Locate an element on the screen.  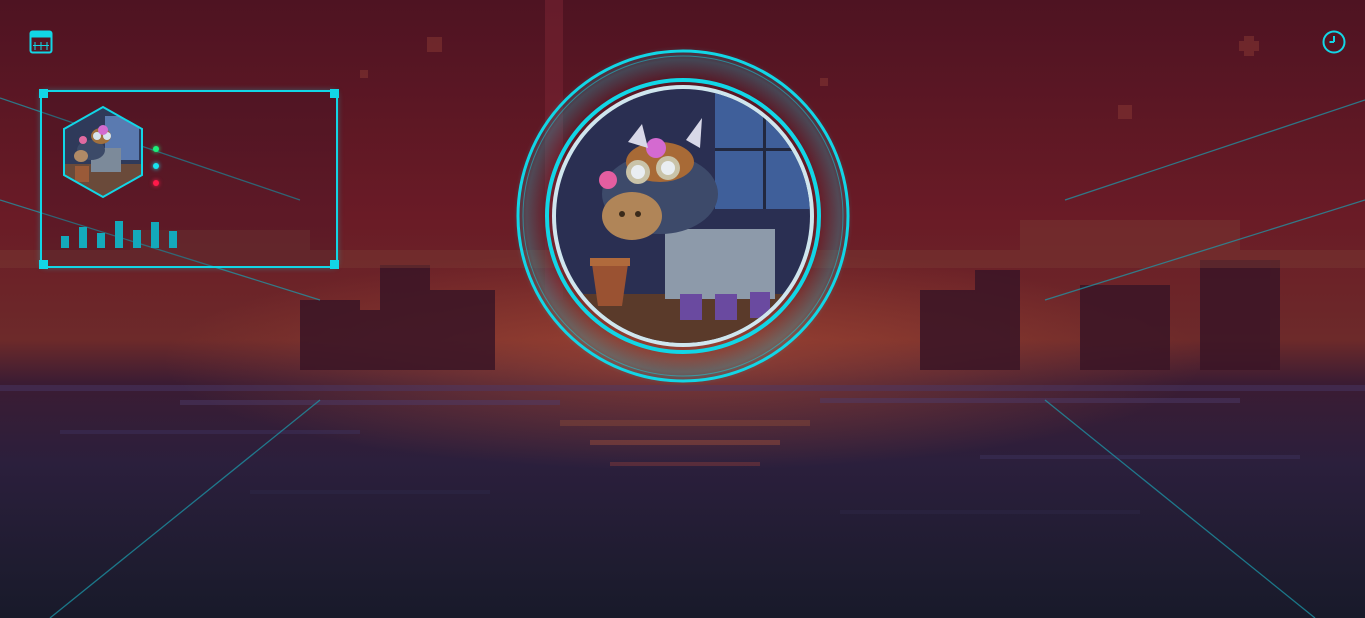
calendar-icon is located at coordinates (41, 42).